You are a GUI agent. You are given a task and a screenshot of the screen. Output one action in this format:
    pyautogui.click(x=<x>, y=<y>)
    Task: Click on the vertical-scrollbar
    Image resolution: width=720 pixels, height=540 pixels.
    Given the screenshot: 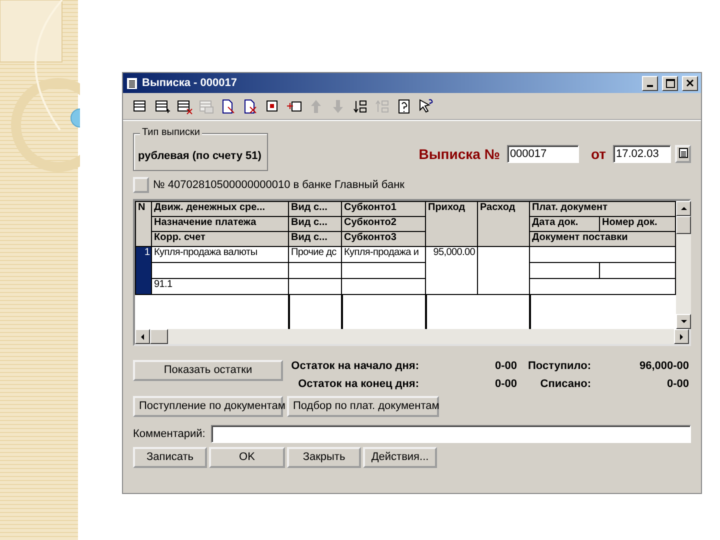 What is the action you would take?
    pyautogui.click(x=683, y=264)
    